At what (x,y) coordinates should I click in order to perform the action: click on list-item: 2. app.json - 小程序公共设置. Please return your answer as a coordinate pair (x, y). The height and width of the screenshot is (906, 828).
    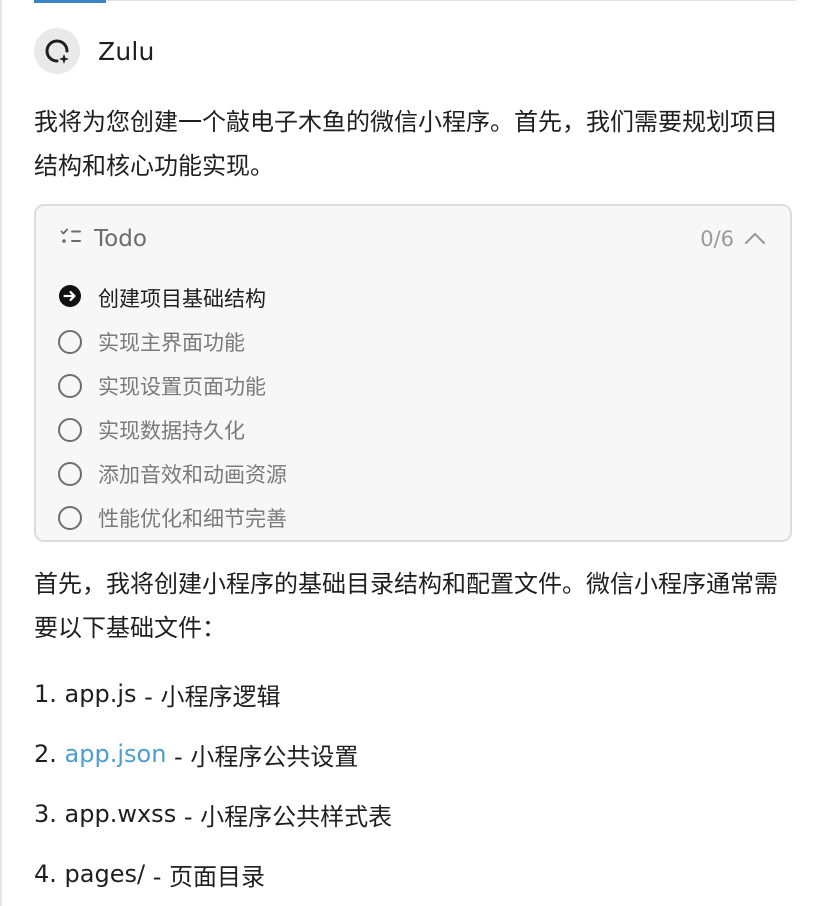
    Looking at the image, I should click on (213, 754).